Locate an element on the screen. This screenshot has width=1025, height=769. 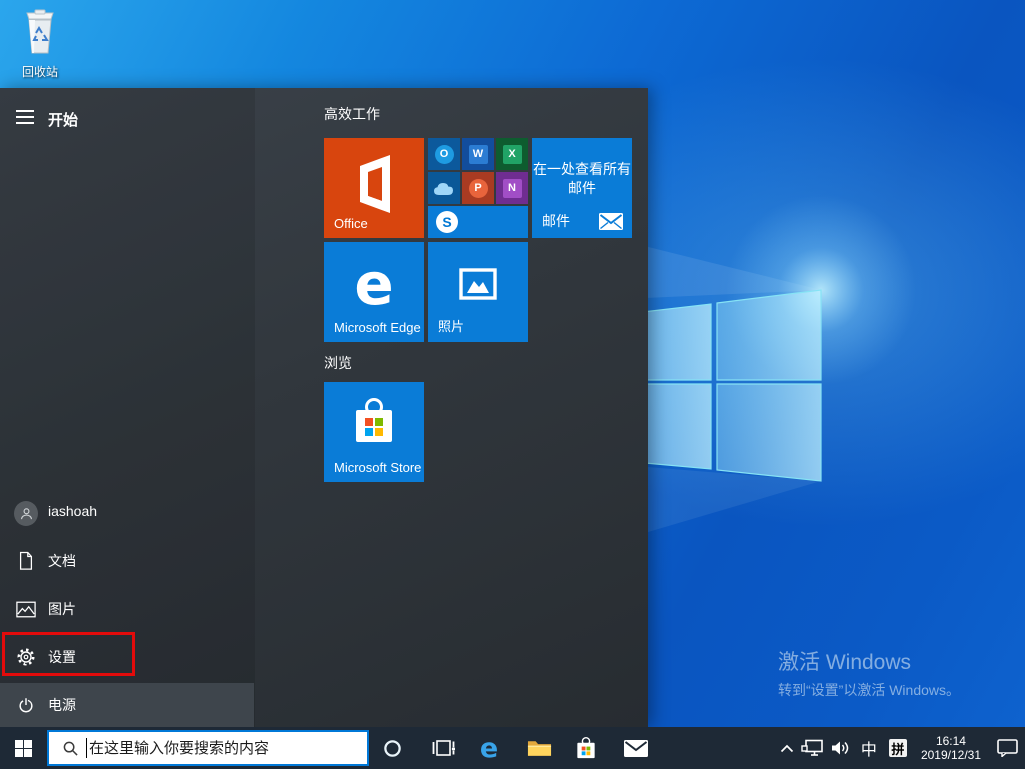
clock: 16:14 2019/12/31 is located at coordinates (951, 748).